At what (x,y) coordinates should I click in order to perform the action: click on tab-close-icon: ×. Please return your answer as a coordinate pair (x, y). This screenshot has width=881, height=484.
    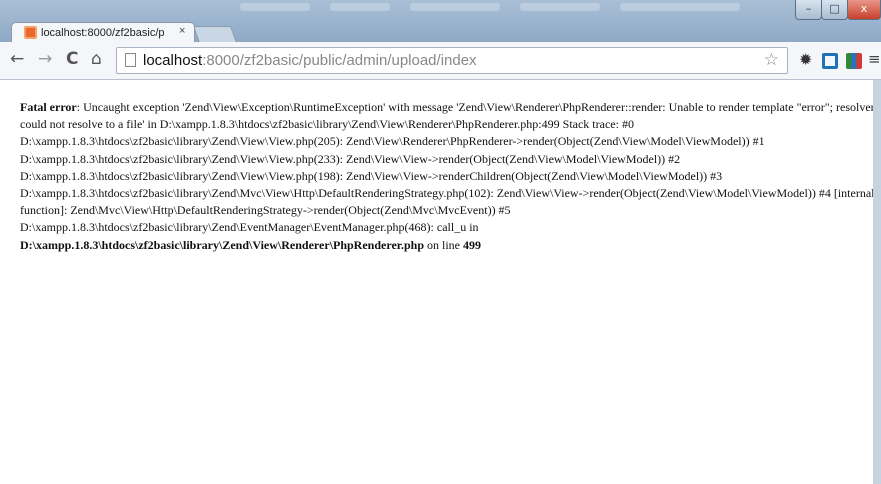
    Looking at the image, I should click on (182, 31).